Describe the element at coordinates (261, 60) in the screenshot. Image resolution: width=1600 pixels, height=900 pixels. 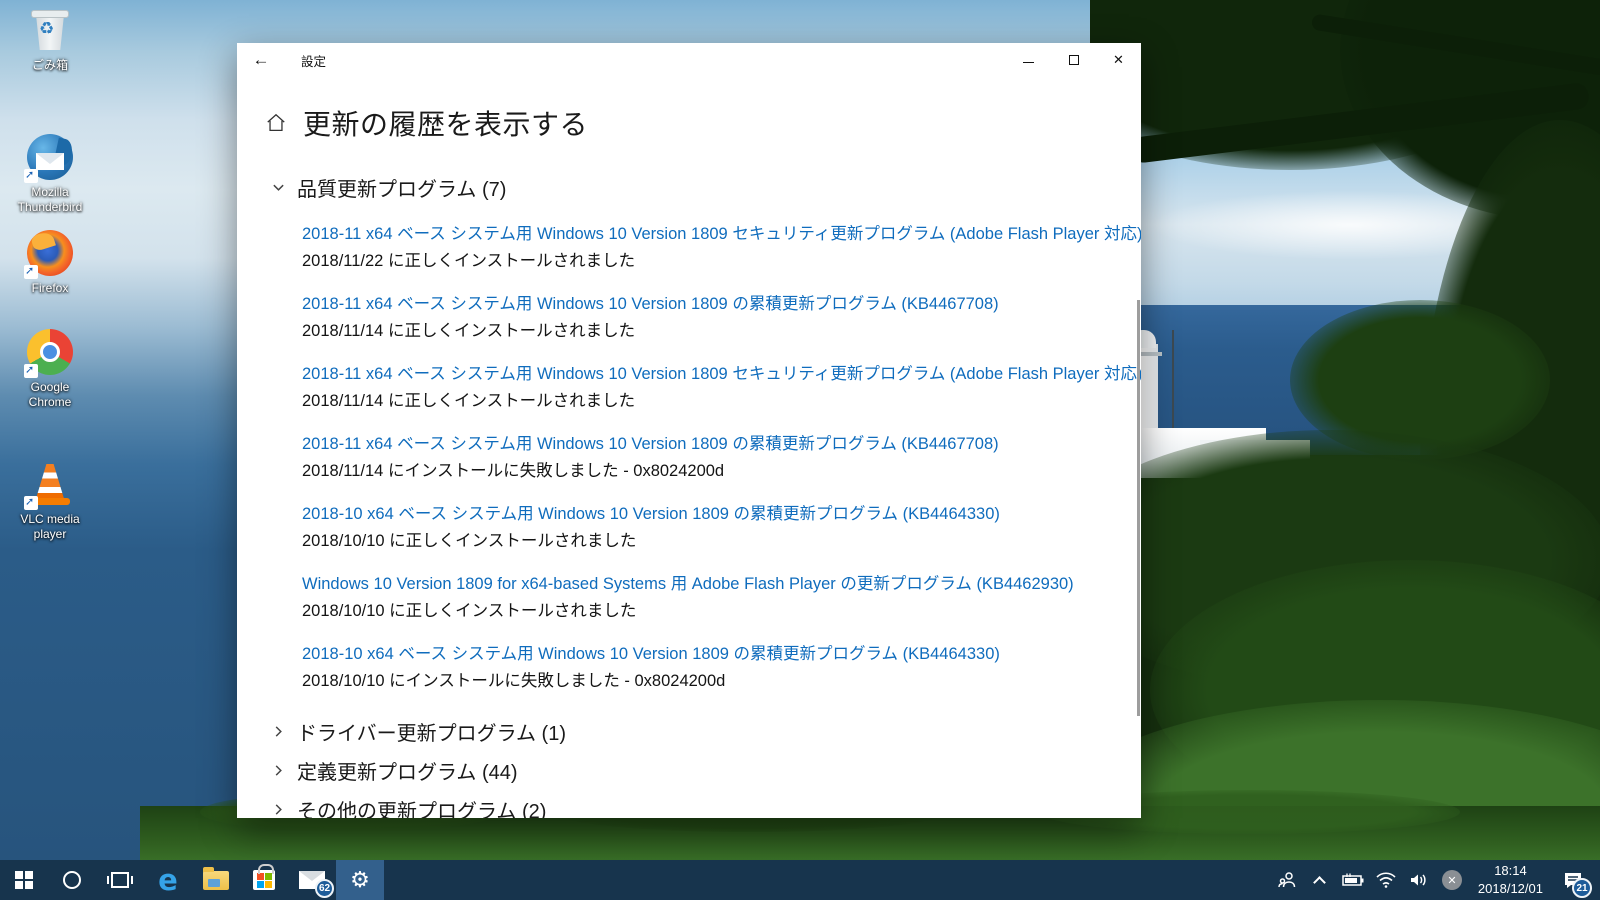
I see `back-button: ←` at that location.